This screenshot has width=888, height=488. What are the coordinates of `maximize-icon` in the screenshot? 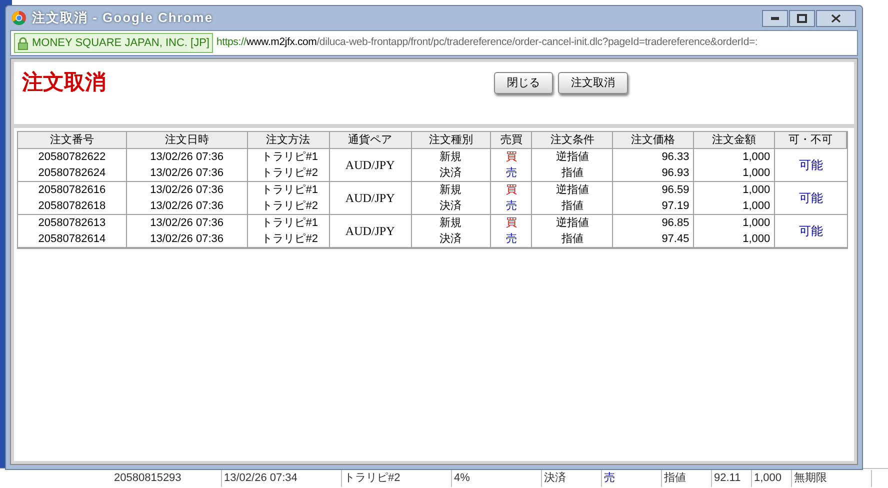 It's located at (802, 18).